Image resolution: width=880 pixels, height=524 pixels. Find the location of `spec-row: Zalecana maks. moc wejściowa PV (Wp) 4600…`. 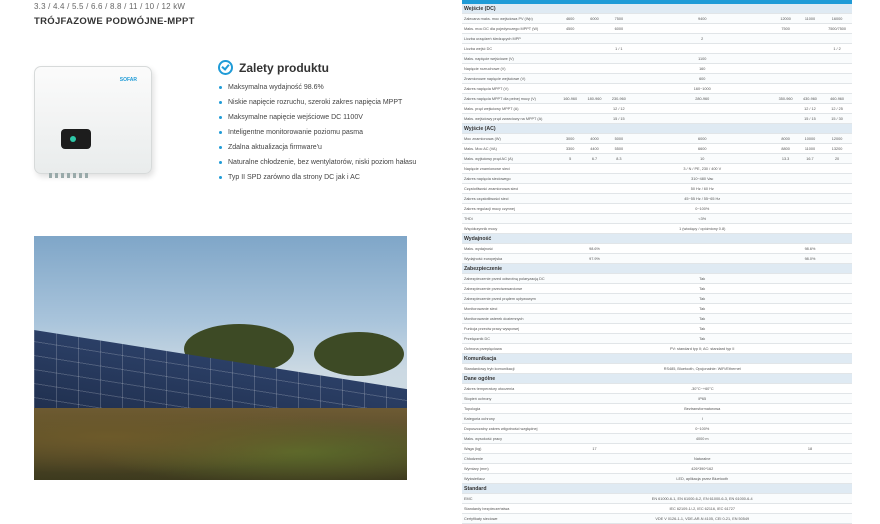

spec-row: Zalecana maks. moc wejściowa PV (Wp) 4600… is located at coordinates (657, 18).